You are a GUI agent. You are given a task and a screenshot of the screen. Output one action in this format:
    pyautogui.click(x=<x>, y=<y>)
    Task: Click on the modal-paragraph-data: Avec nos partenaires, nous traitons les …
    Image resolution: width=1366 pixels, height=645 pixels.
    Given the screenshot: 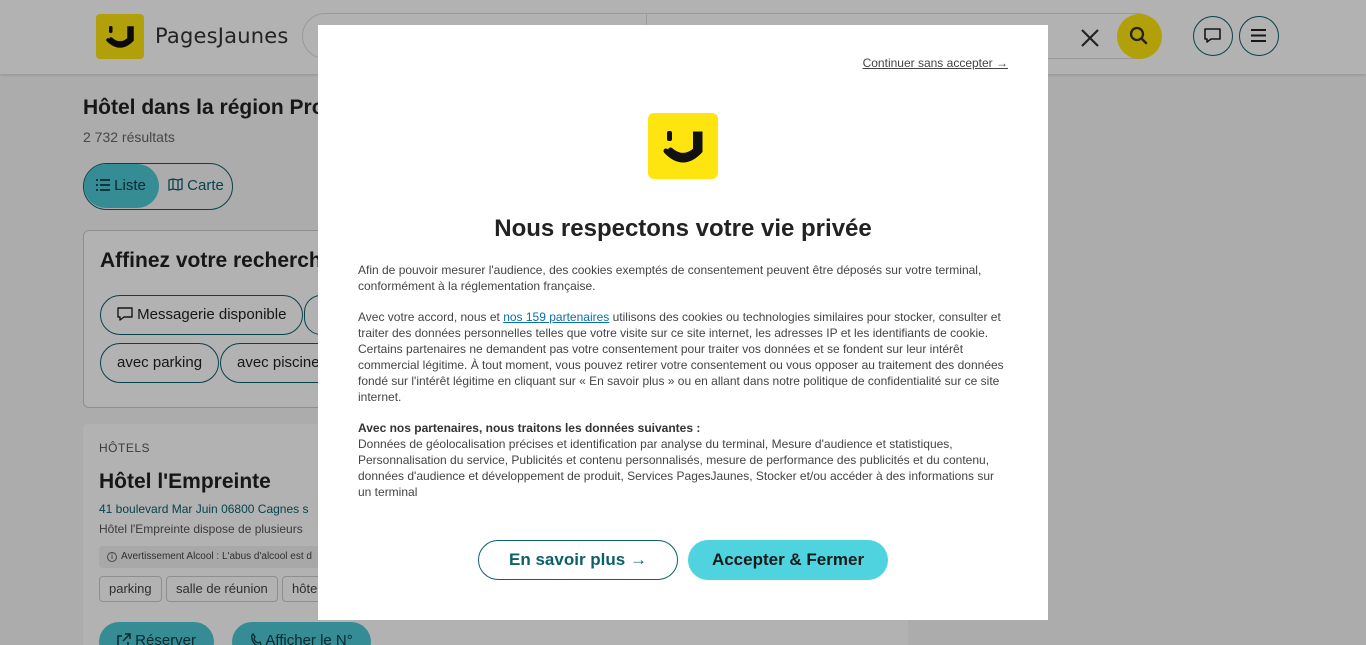 What is the action you would take?
    pyautogui.click(x=683, y=460)
    